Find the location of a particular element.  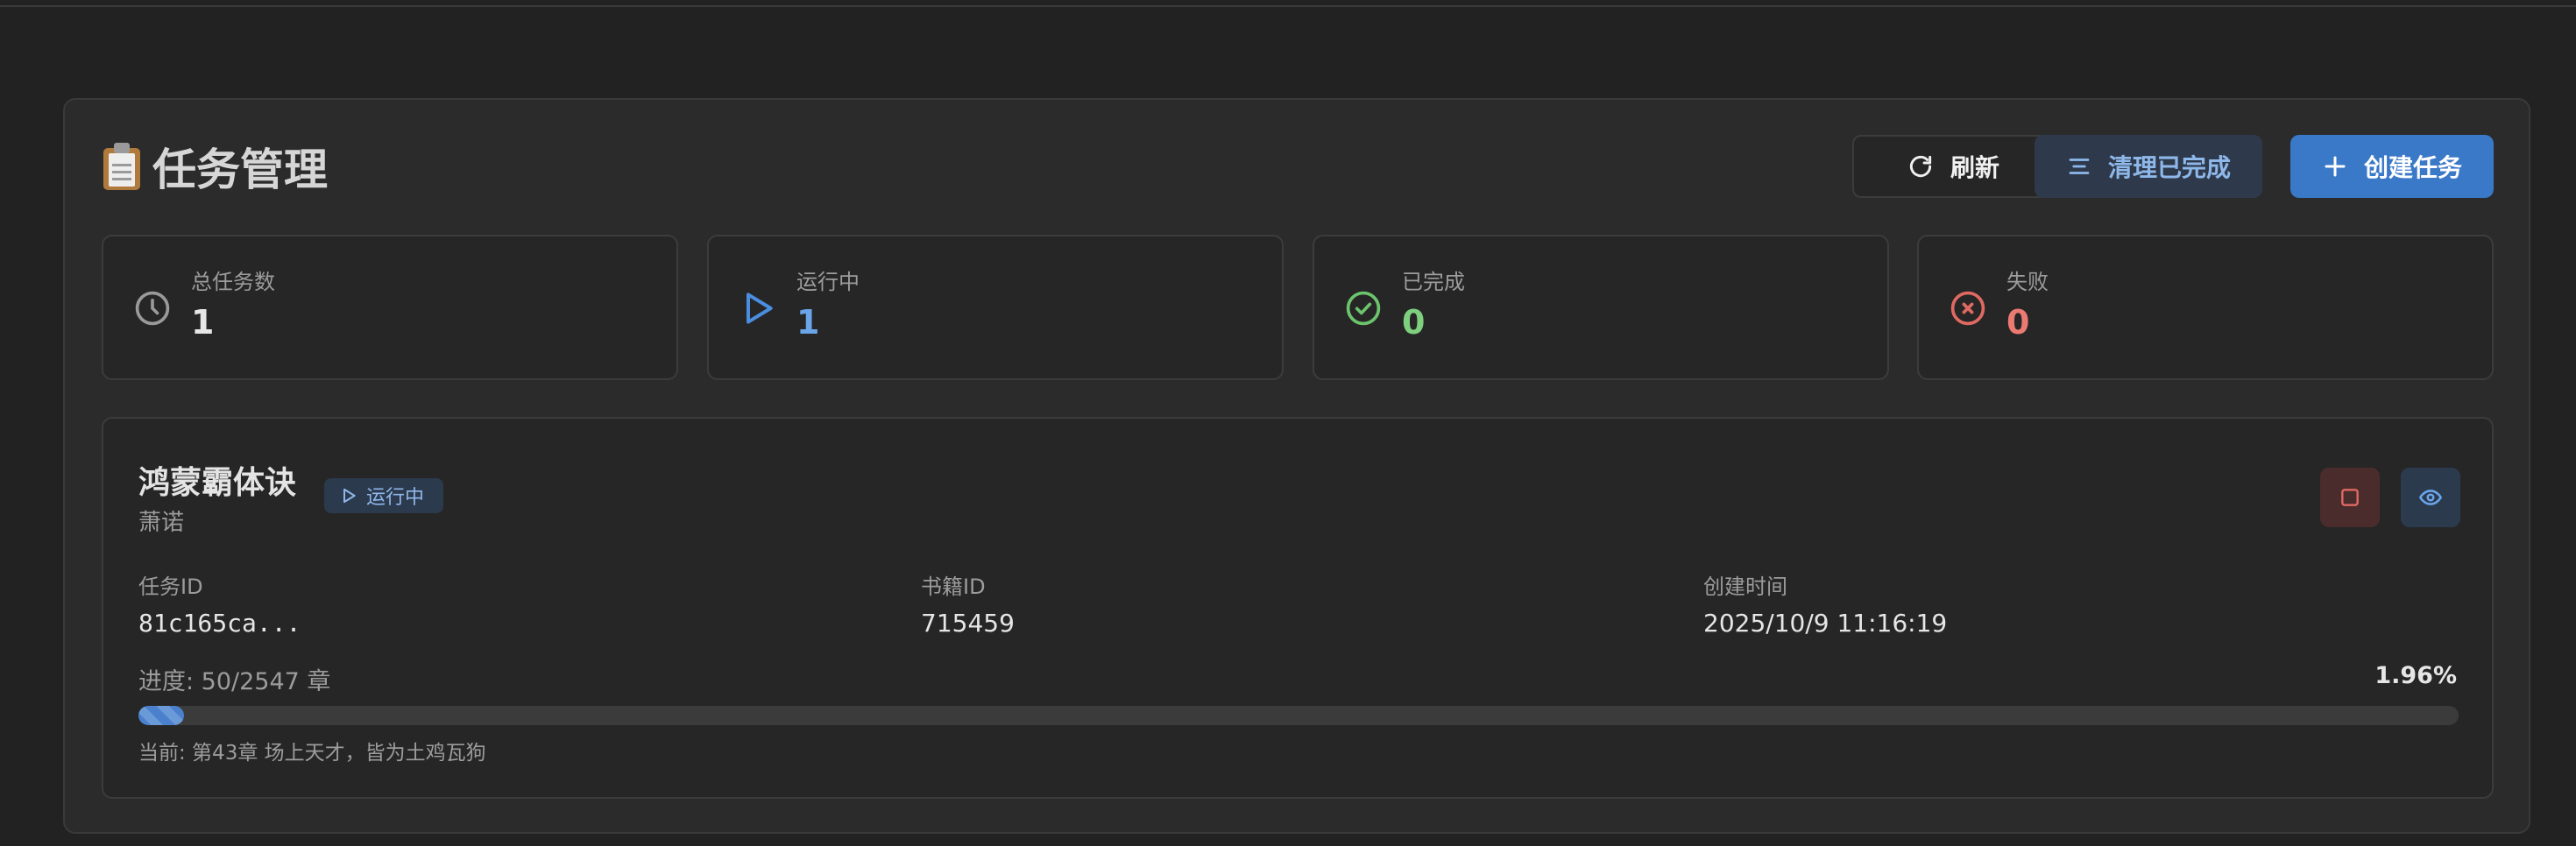

meta-key: 创建时间 is located at coordinates (1745, 587).